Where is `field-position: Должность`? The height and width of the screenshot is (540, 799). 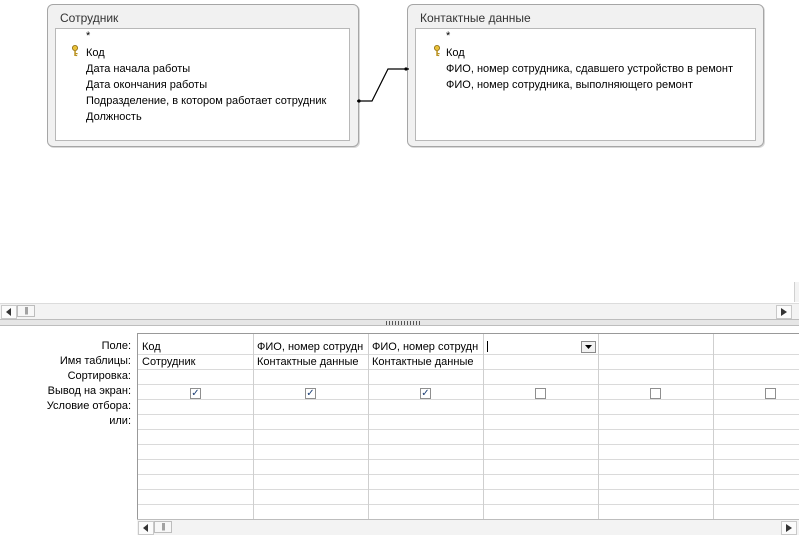 field-position: Должность is located at coordinates (114, 117).